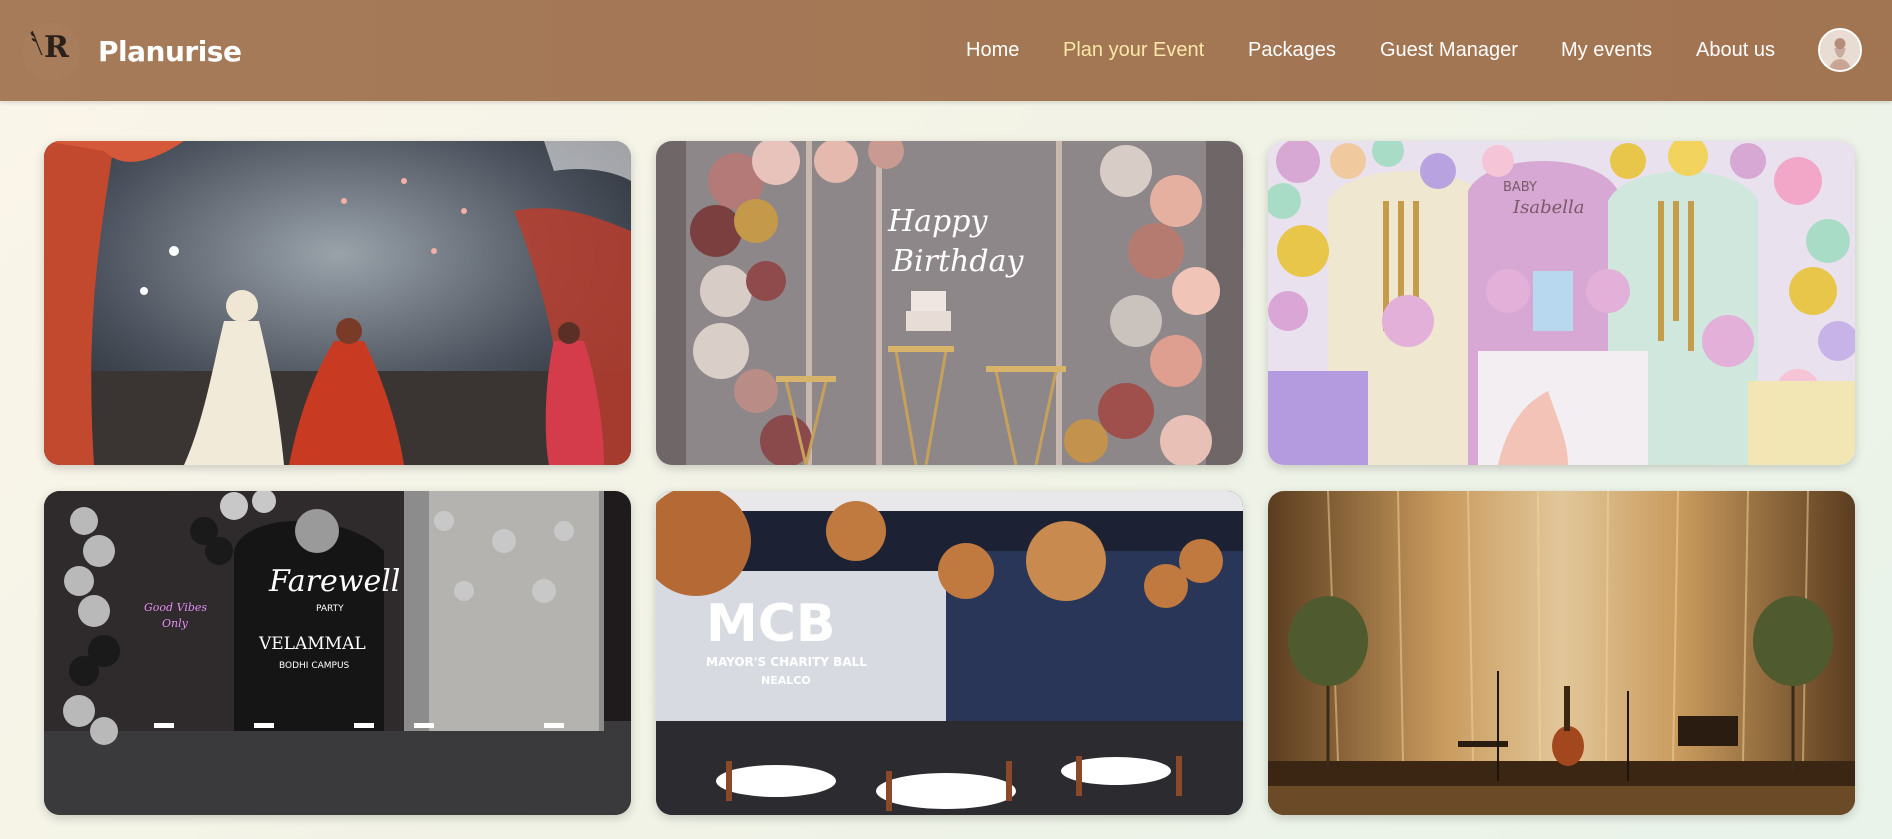 The height and width of the screenshot is (839, 1892). I want to click on gallery-card-baby-shower: BABY Isabella, so click(1561, 303).